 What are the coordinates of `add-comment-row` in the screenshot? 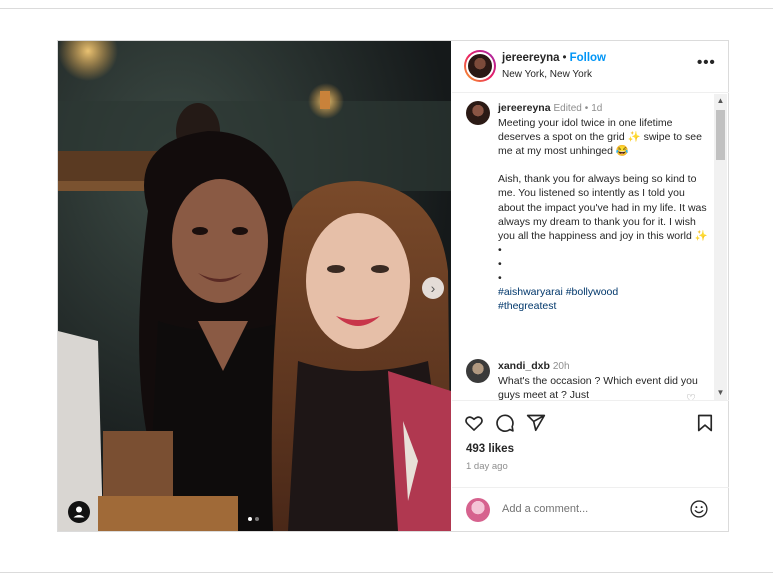 It's located at (590, 509).